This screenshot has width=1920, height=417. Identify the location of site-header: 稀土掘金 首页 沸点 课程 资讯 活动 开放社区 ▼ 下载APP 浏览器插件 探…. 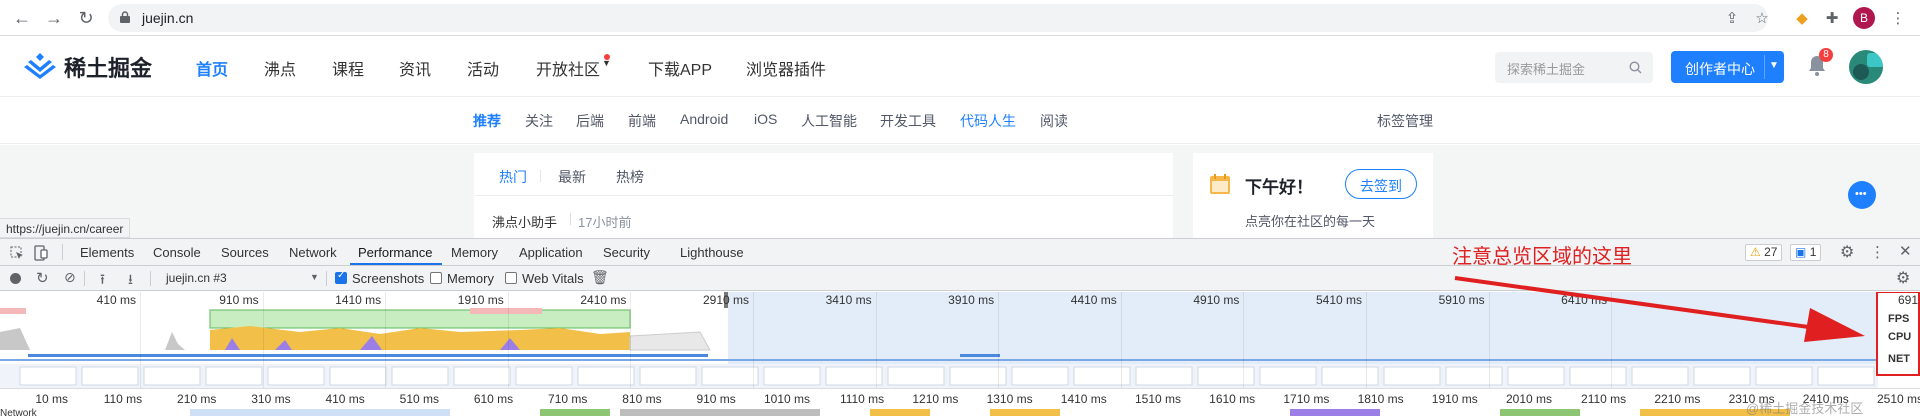
(960, 66).